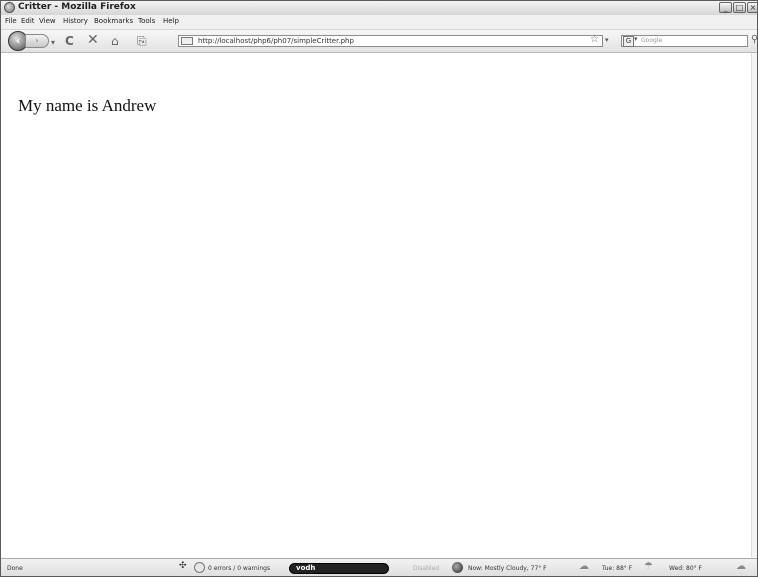 This screenshot has width=758, height=577. Describe the element at coordinates (199, 567) in the screenshot. I see `clock-icon` at that location.